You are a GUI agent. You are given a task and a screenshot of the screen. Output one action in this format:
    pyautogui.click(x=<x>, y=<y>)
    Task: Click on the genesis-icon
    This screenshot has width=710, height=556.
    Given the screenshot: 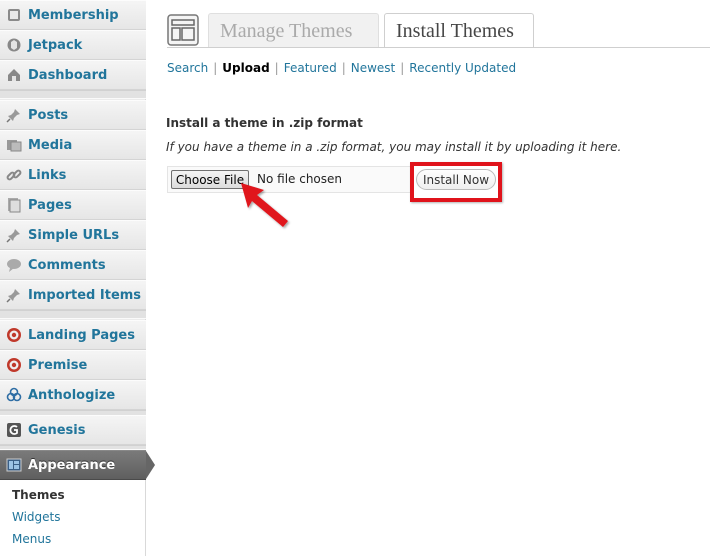 What is the action you would take?
    pyautogui.click(x=14, y=430)
    